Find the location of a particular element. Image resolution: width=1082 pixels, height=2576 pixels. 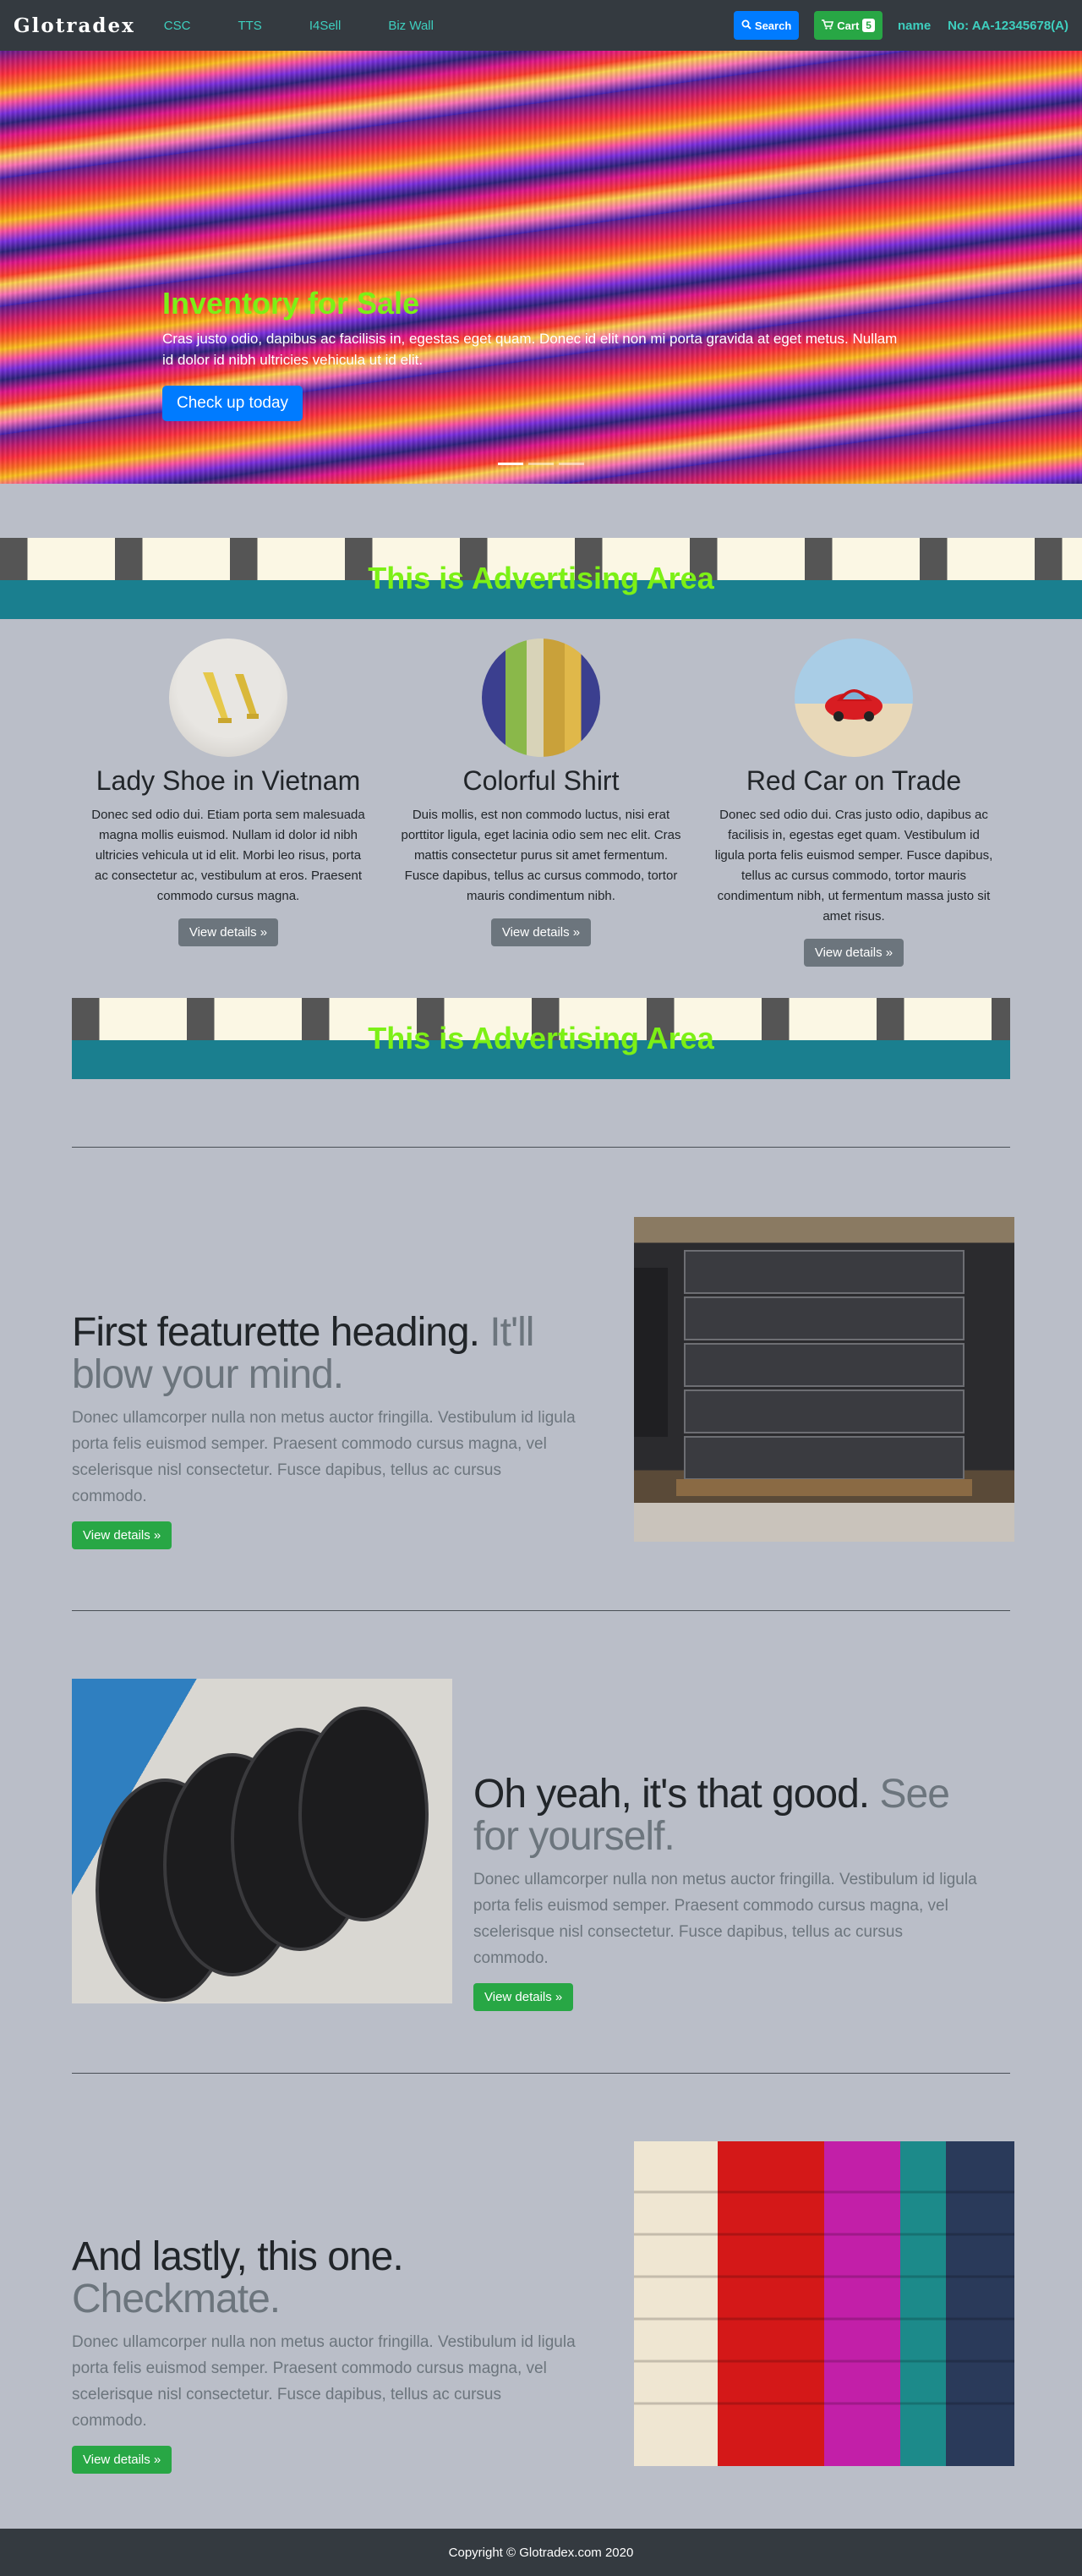

copyright-text: Copyright © Glotradex.com 2020 is located at coordinates (541, 2552).